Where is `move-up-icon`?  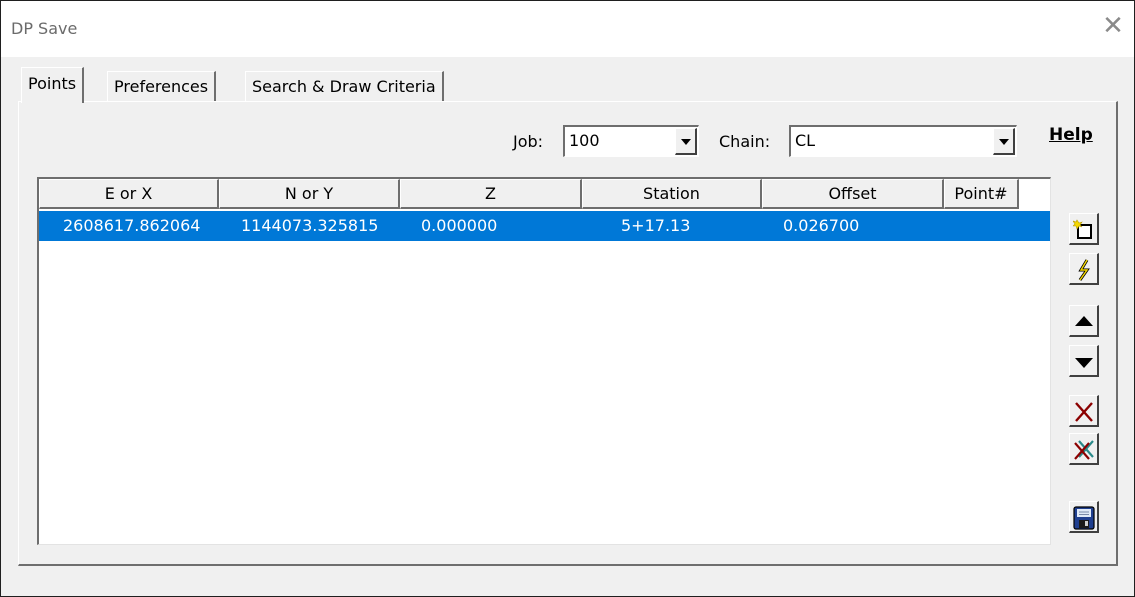 move-up-icon is located at coordinates (1084, 321).